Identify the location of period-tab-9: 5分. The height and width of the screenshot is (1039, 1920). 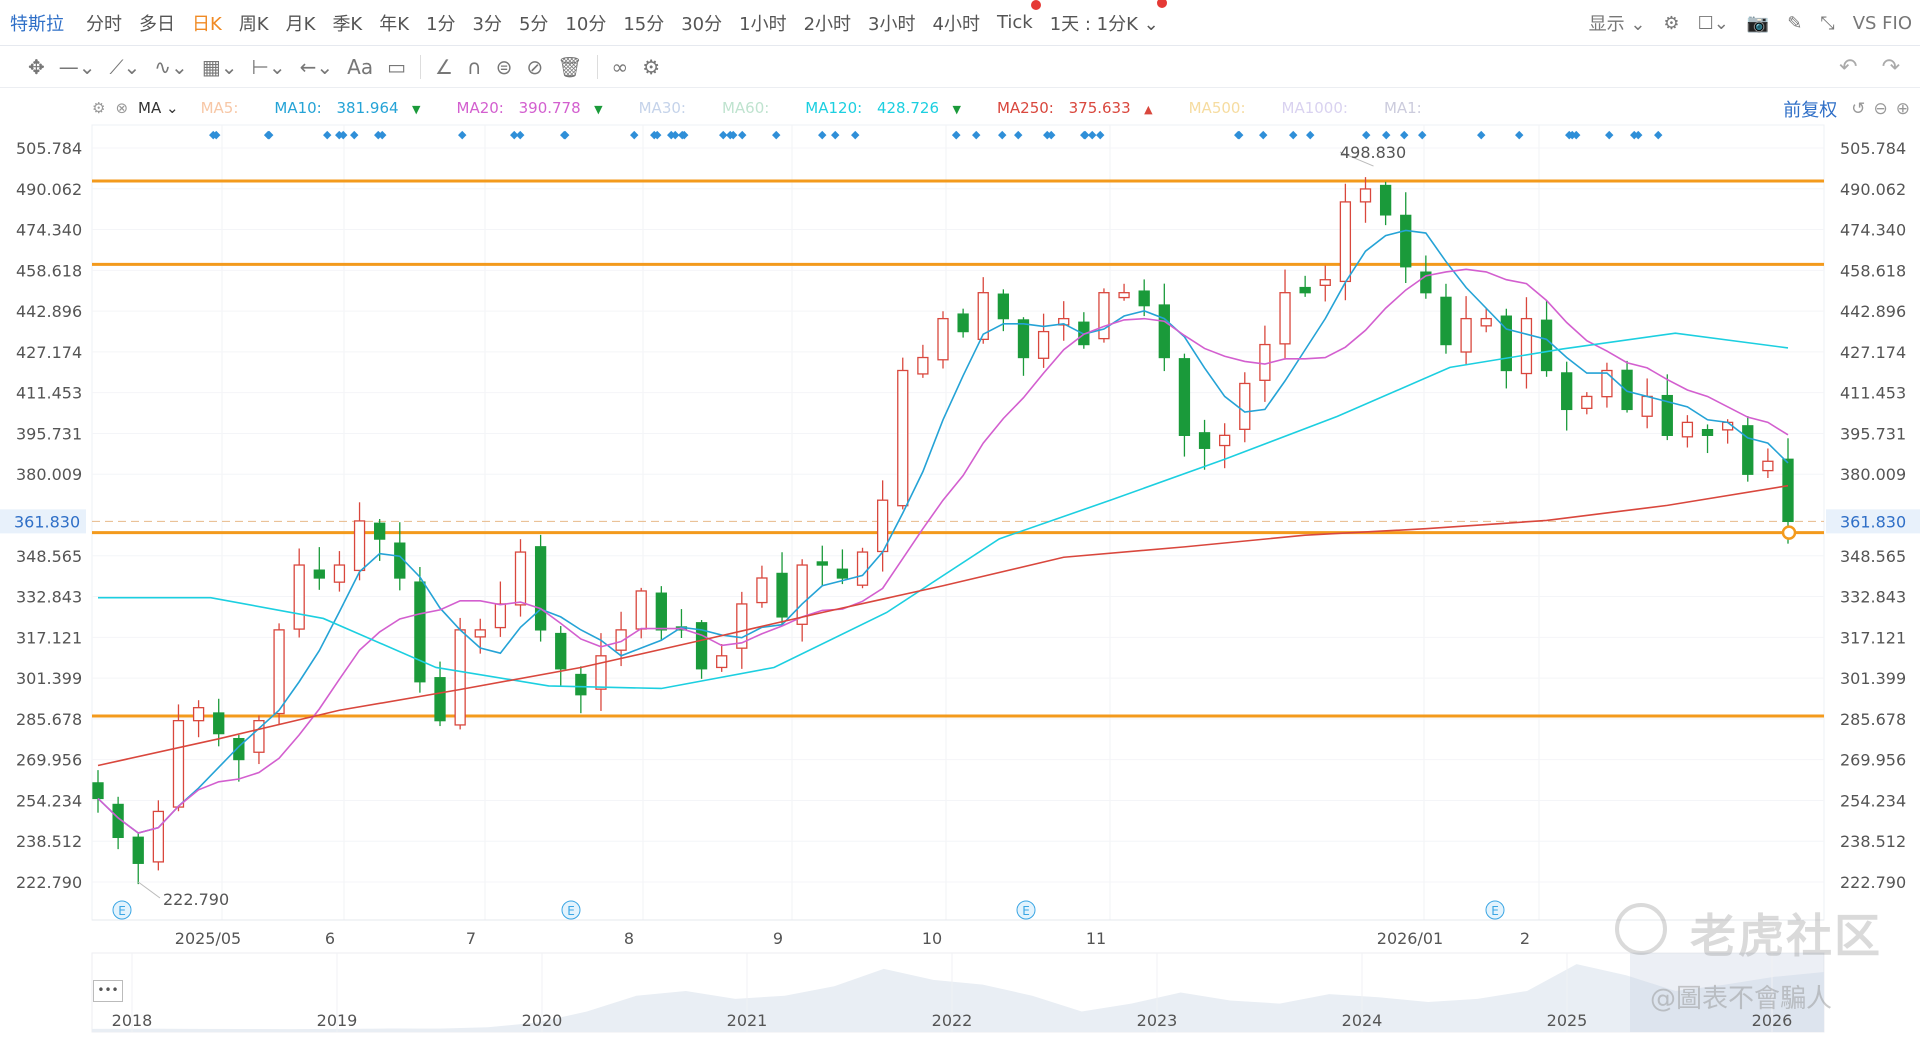
(533, 23).